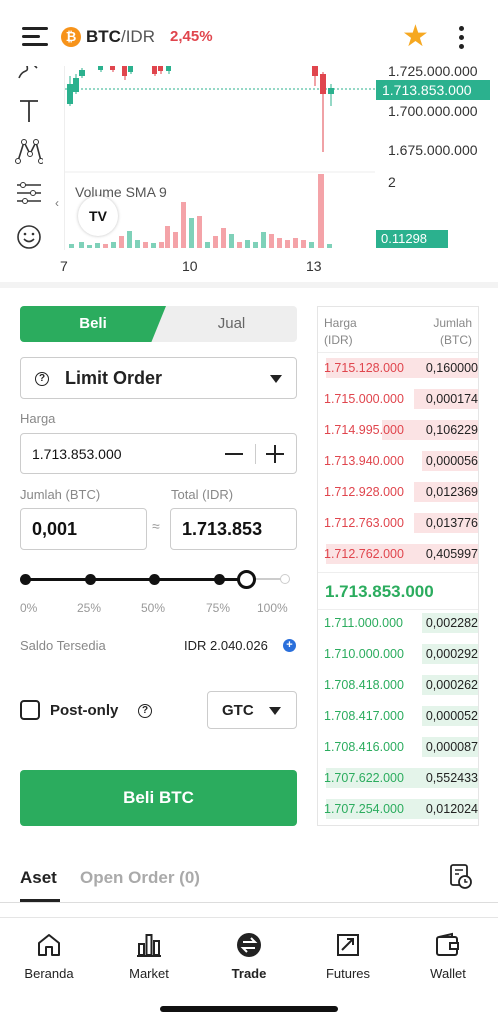 This screenshot has width=498, height=1024. Describe the element at coordinates (398, 330) in the screenshot. I see `order-book-header: Harga (IDR) Jumlah (BTC)` at that location.